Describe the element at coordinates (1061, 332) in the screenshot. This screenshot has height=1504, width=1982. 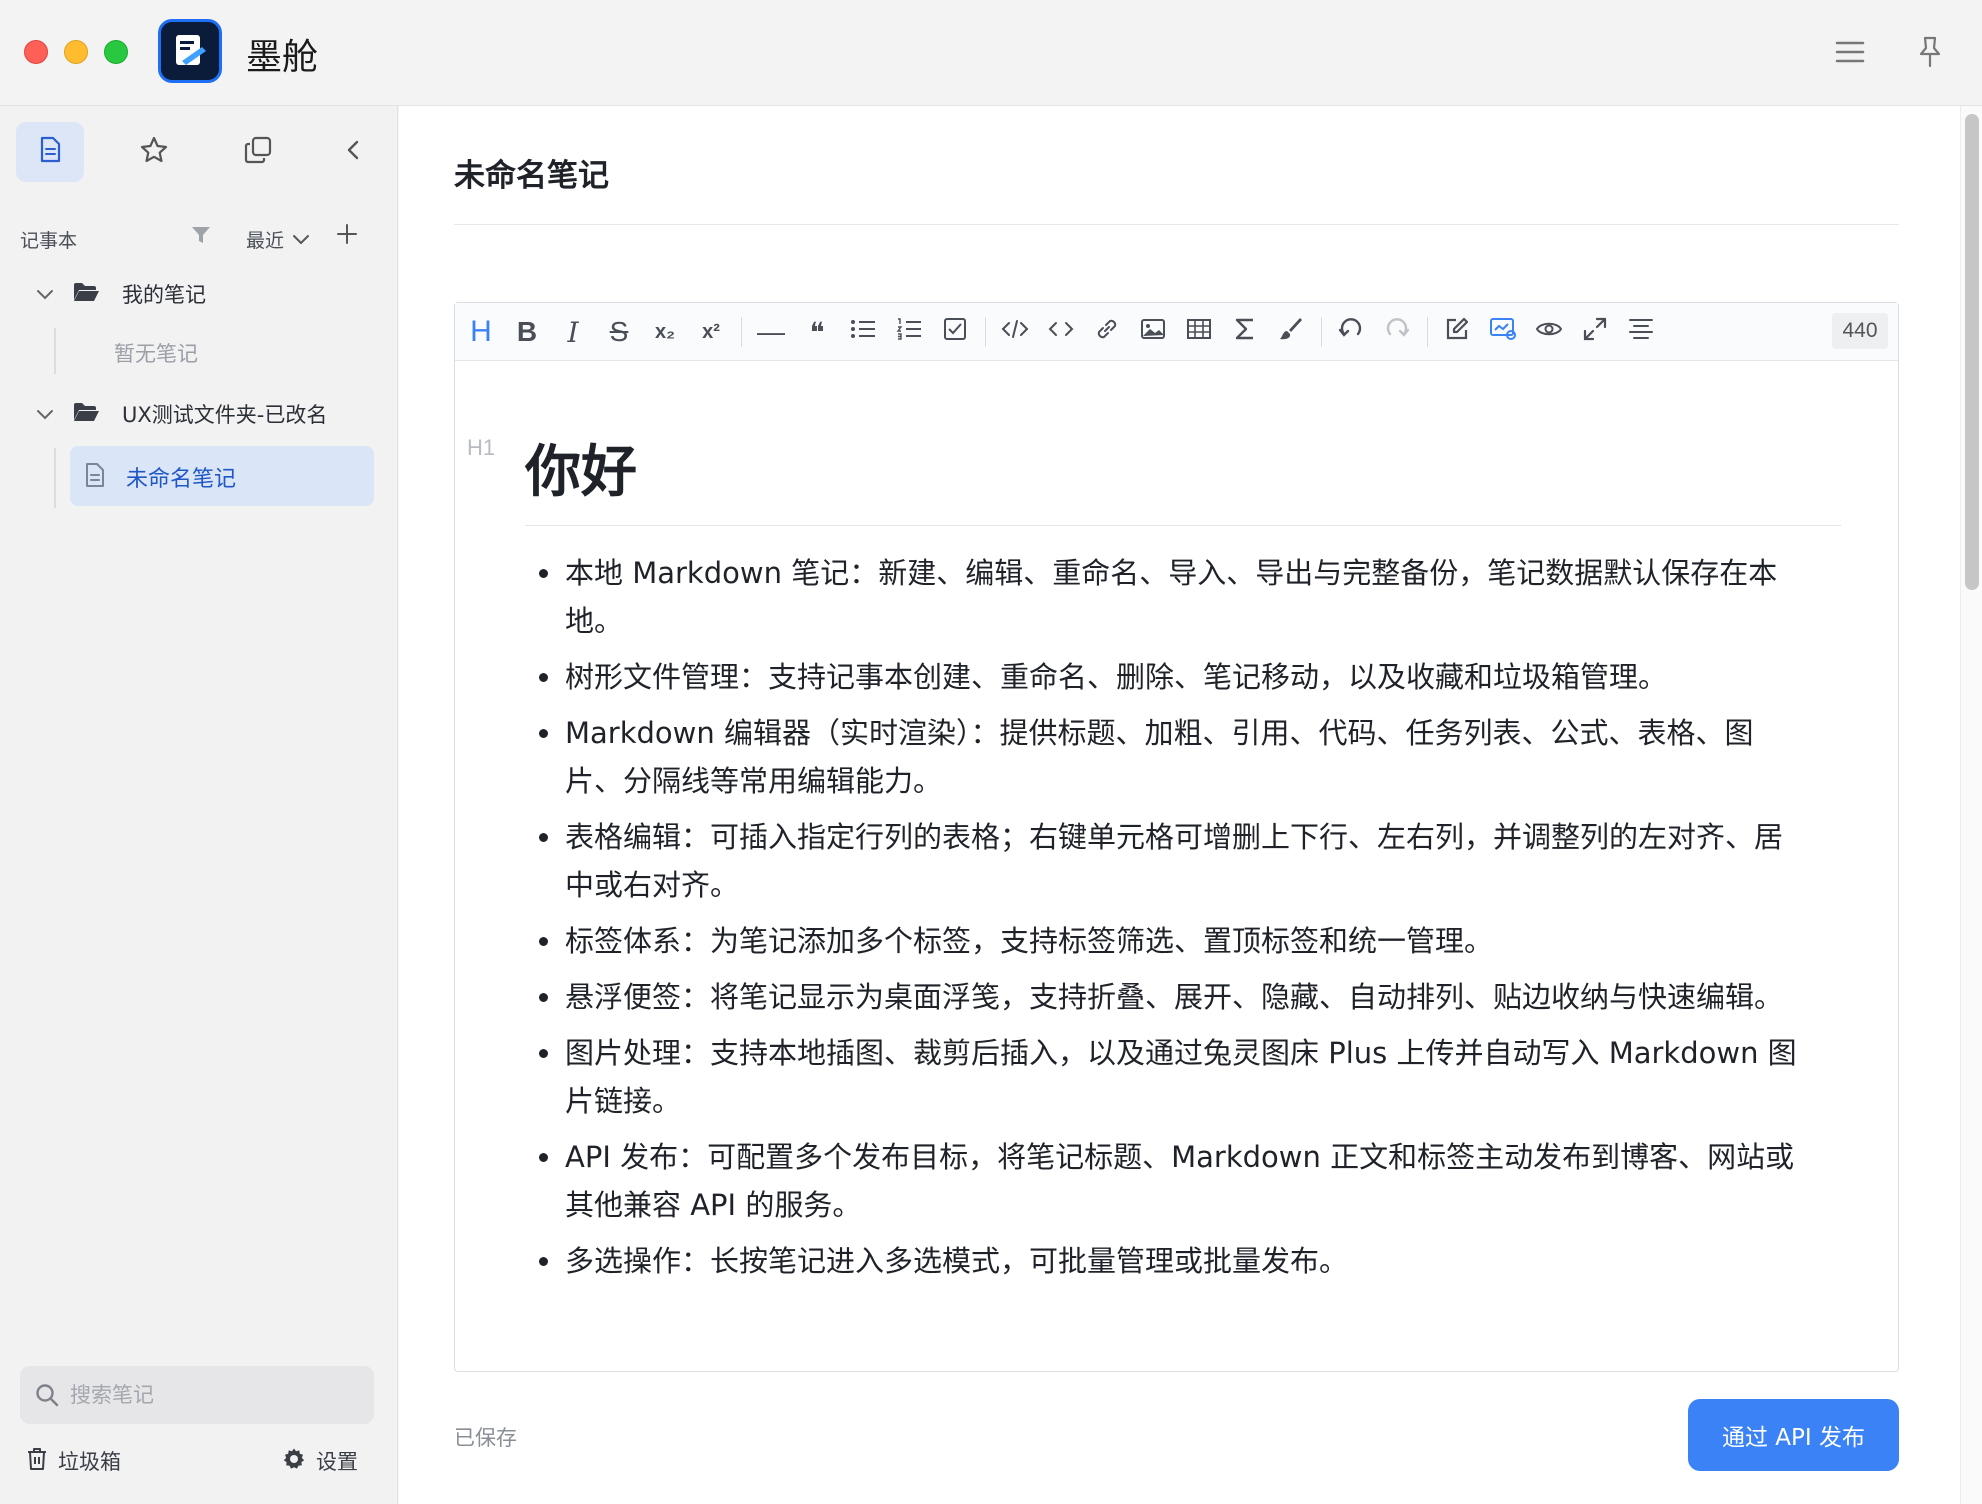
I see `inline-code-button` at that location.